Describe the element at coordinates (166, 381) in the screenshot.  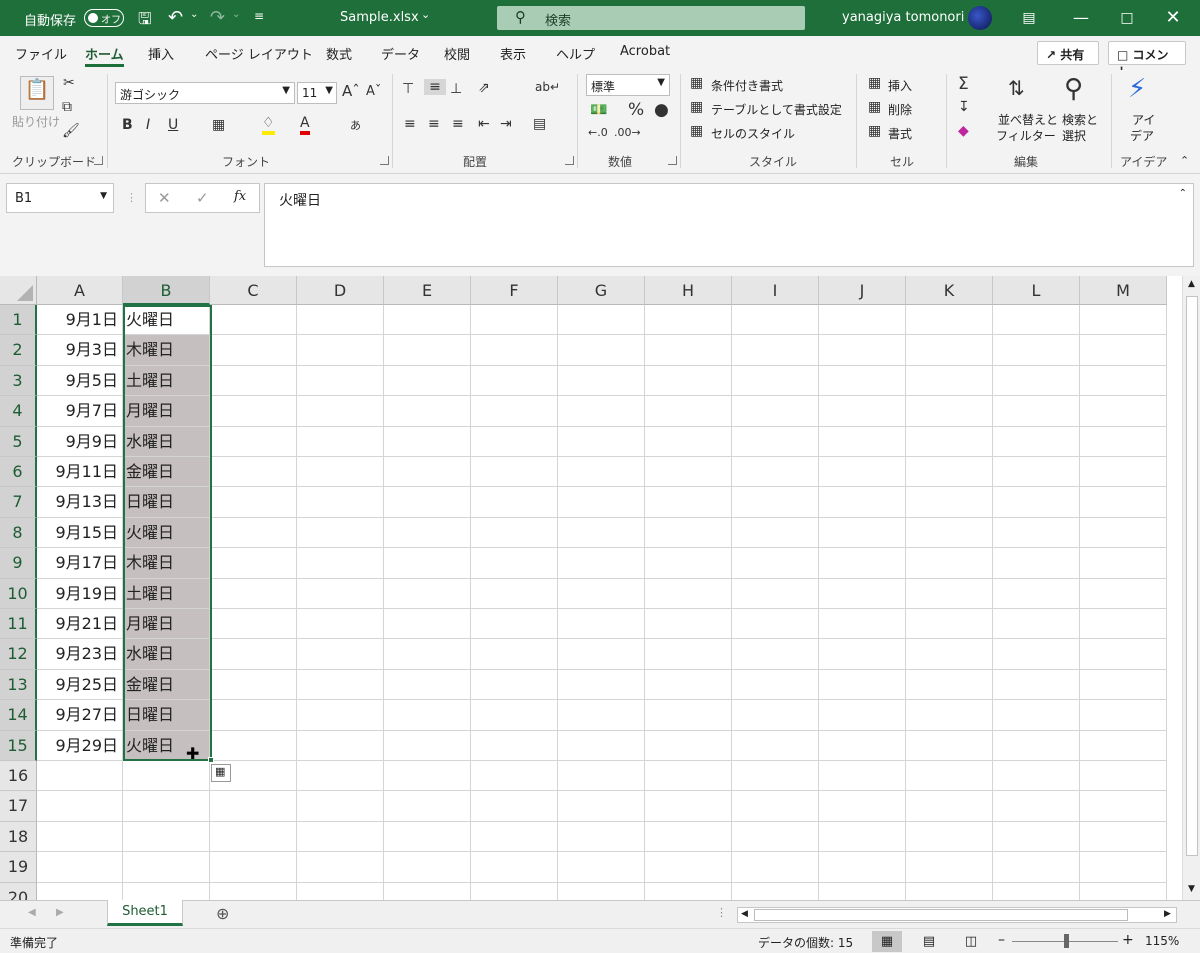
I see `cell-B: 土曜日` at that location.